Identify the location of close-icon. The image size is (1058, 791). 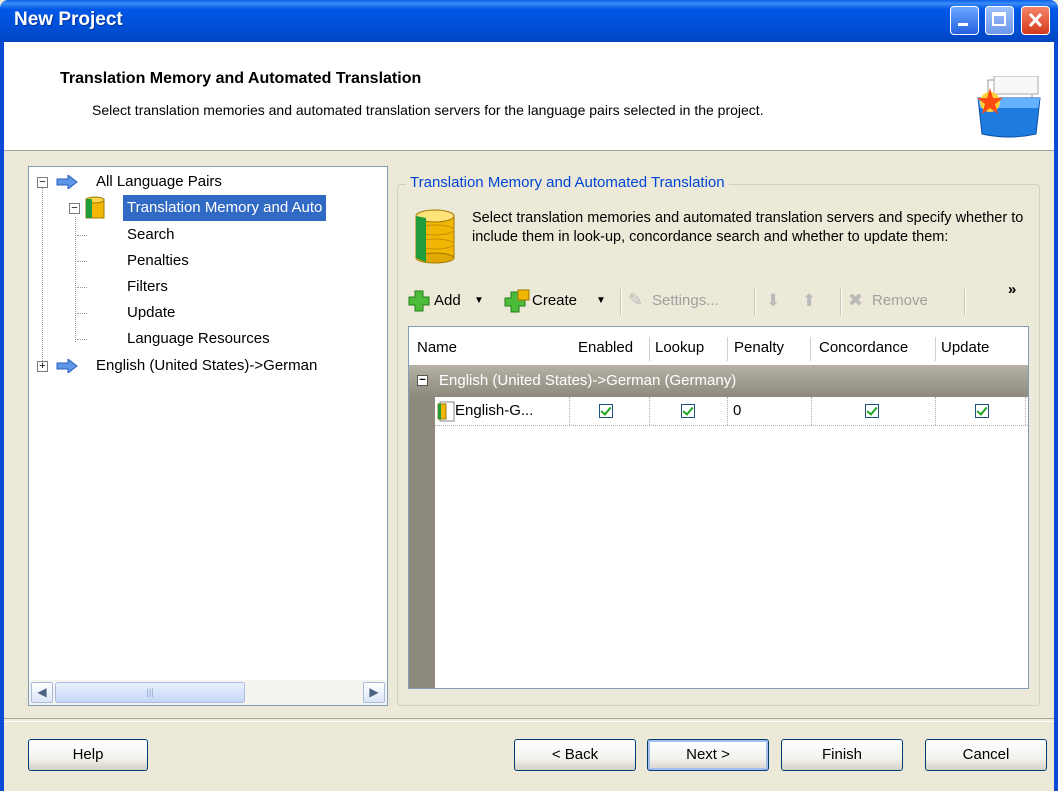
(1035, 20).